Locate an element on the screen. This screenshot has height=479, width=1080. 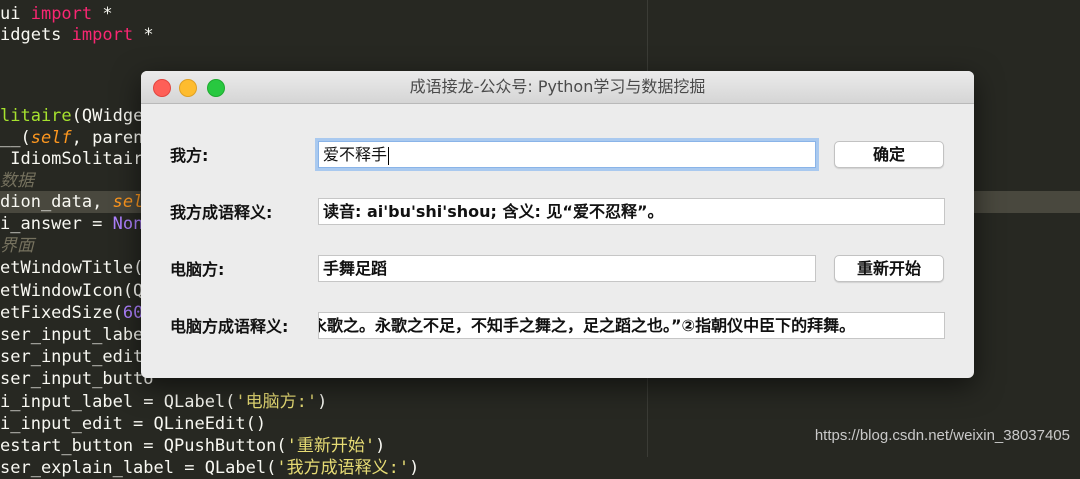
code-token: ser_explain_label = QLabel( is located at coordinates (138, 468).